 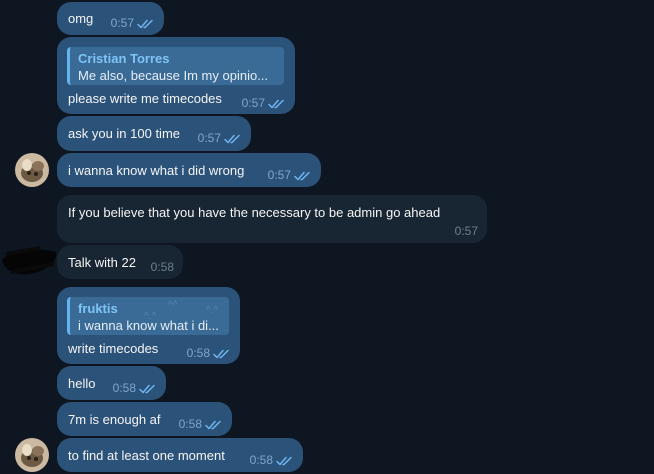 I want to click on message-bubble: i wanna know what i did wrong 0:57, so click(x=189, y=170).